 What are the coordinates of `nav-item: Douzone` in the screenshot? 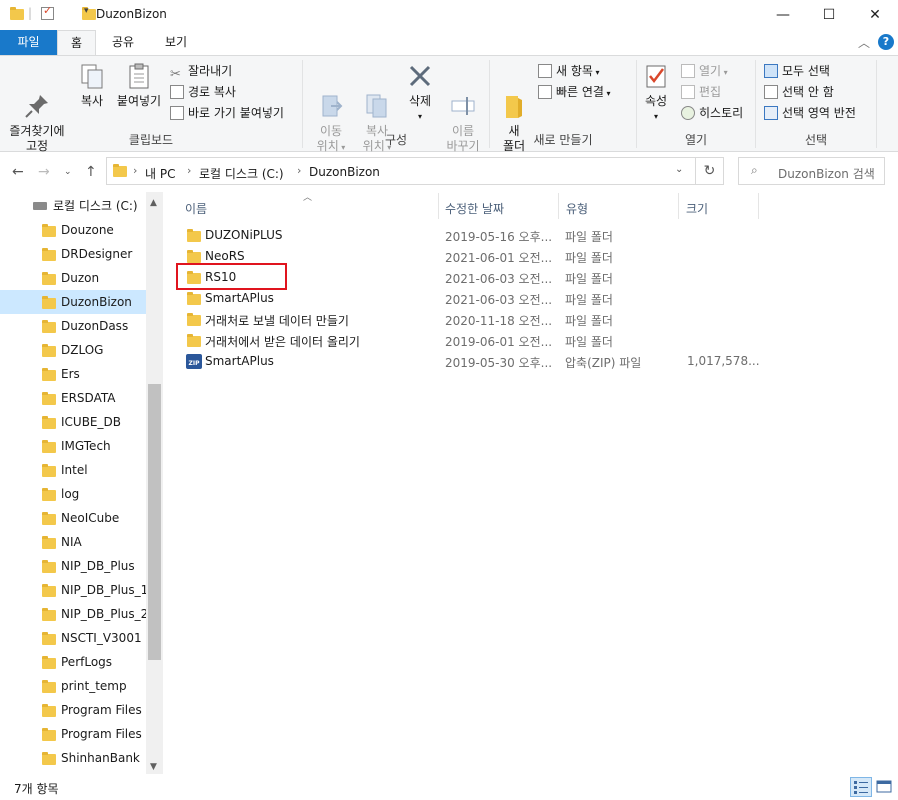 It's located at (73, 230).